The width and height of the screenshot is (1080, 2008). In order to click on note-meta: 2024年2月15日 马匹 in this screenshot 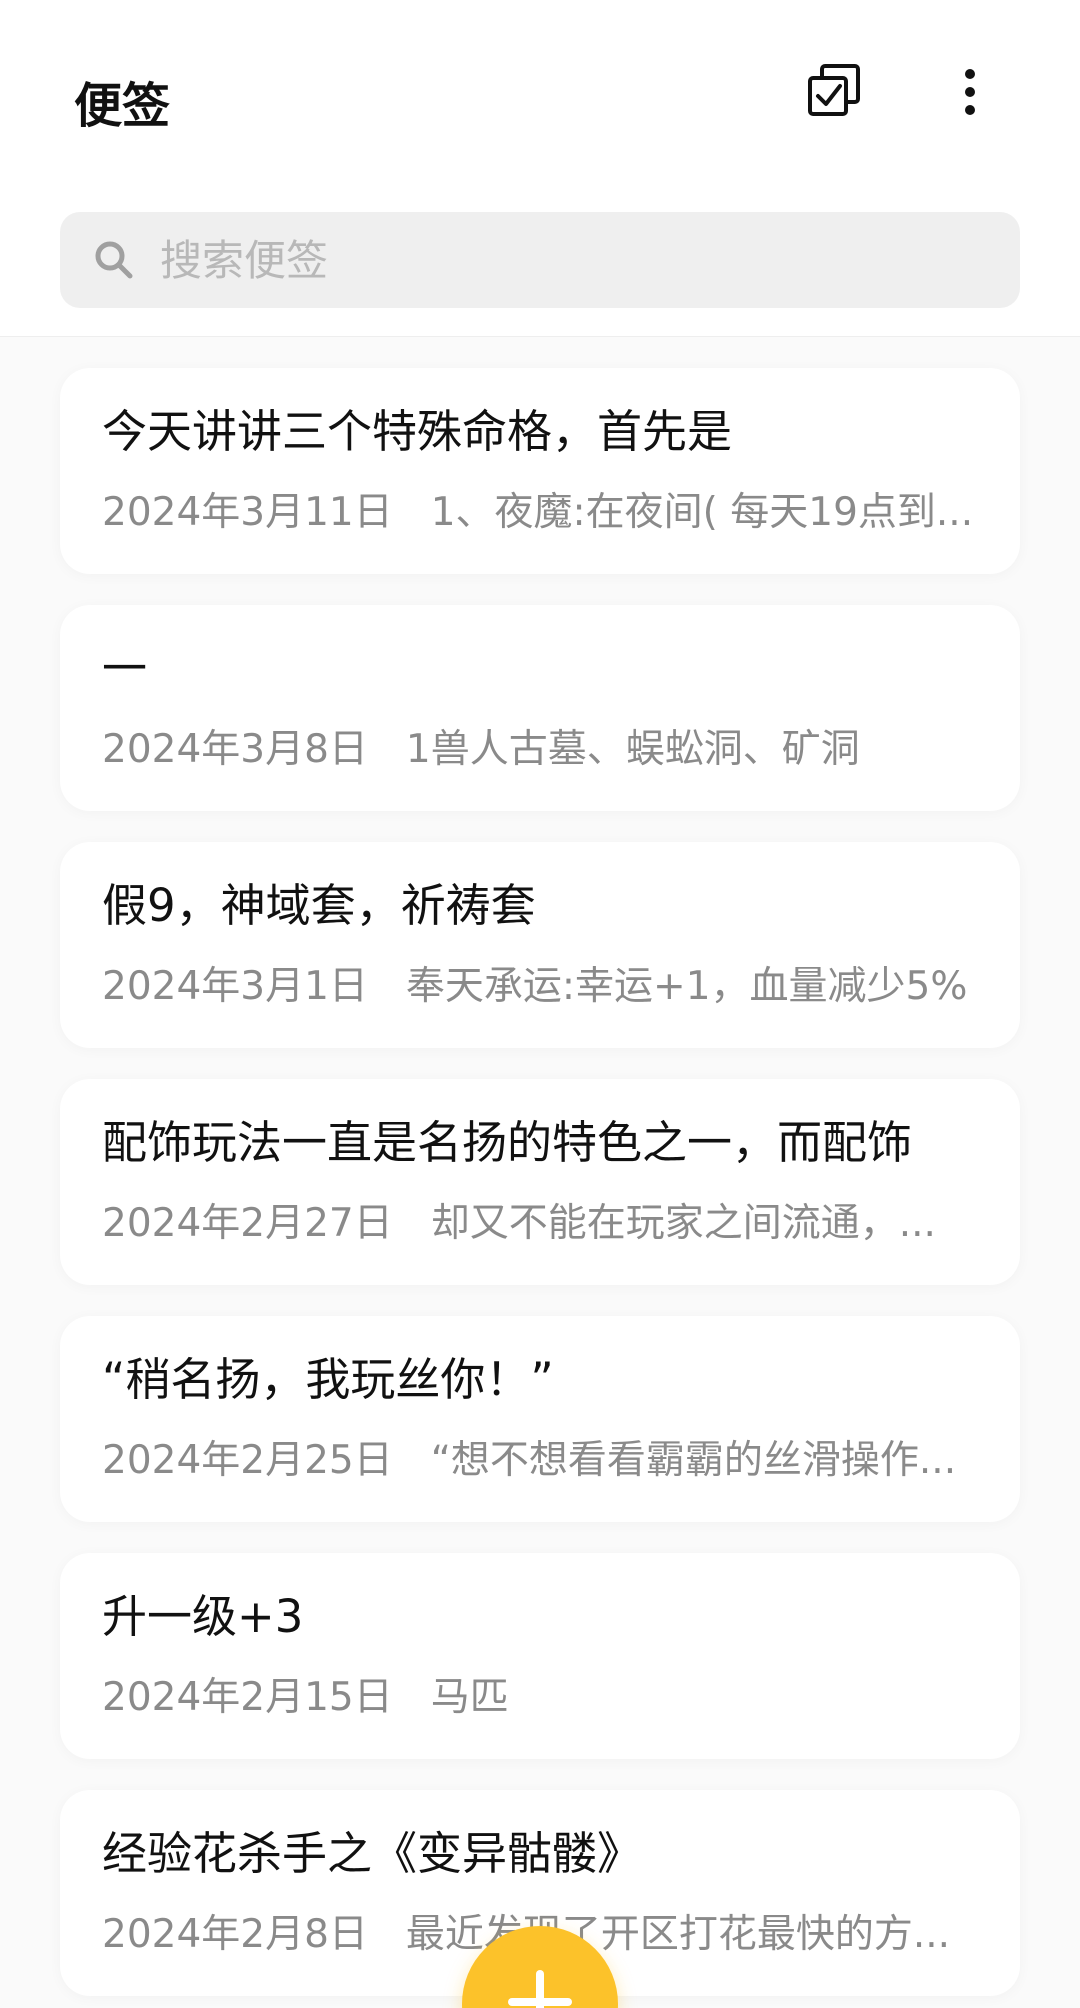, I will do `click(547, 1698)`.